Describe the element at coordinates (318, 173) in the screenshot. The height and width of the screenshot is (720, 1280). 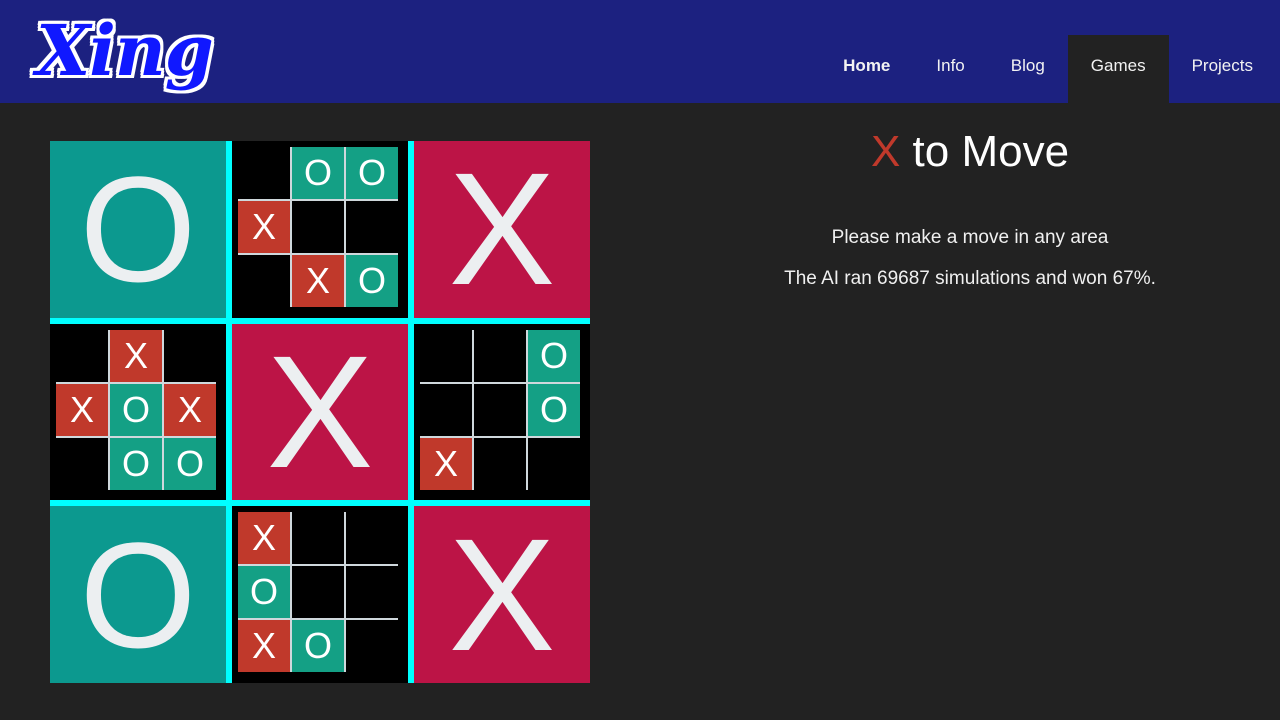
I see `cell-1-1: O` at that location.